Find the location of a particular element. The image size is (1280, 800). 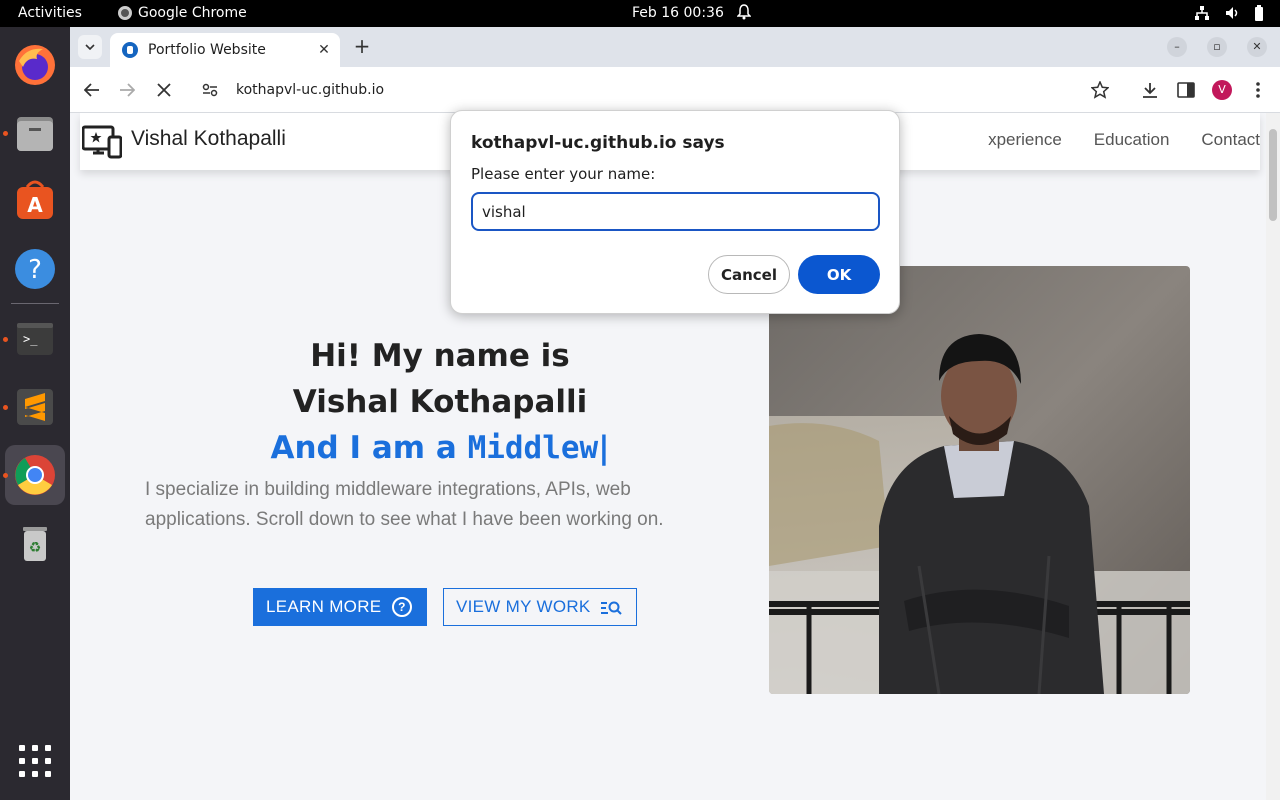

files-icon is located at coordinates (35, 134).